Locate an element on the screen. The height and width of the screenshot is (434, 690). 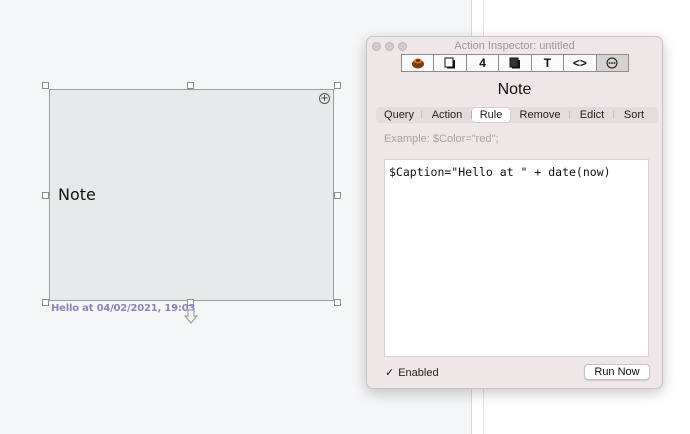
resize-handle-right is located at coordinates (337, 195).